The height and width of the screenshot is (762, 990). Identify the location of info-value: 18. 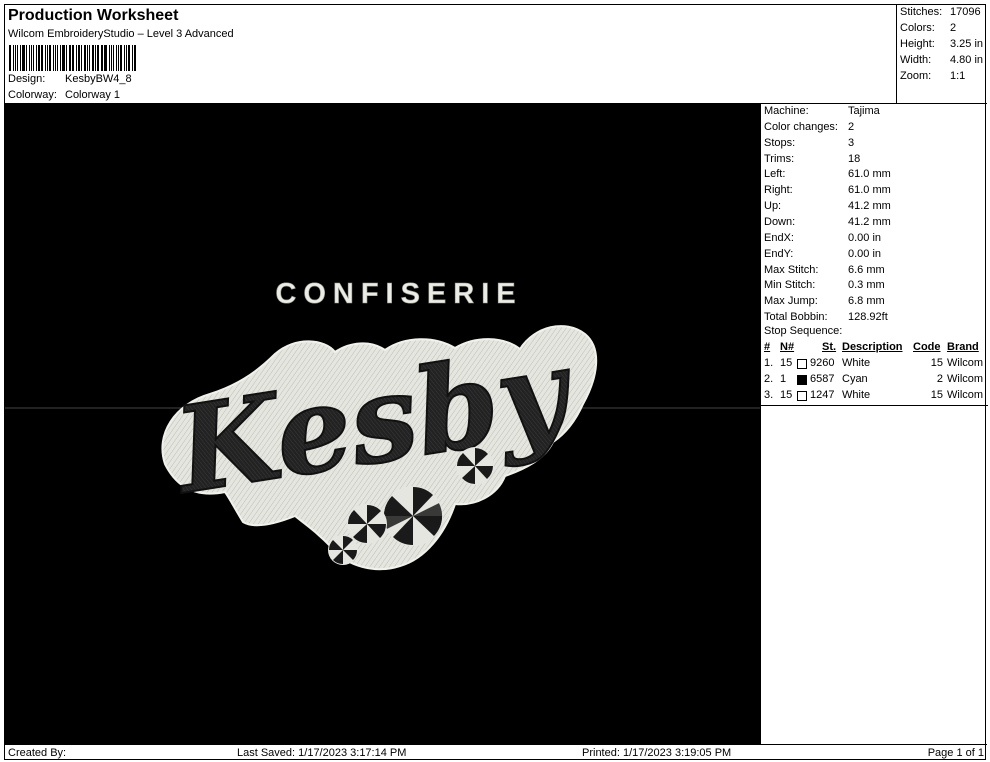
(854, 158).